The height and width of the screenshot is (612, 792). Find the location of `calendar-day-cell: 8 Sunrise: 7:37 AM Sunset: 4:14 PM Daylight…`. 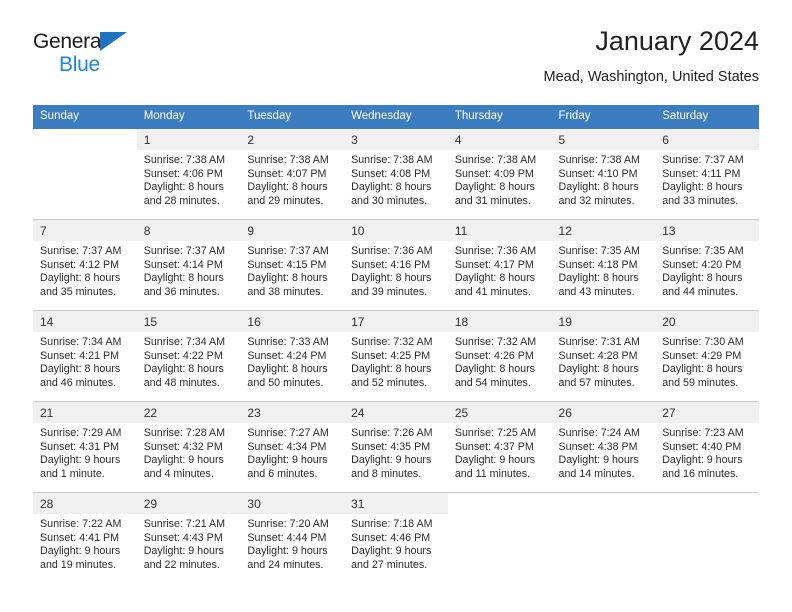

calendar-day-cell: 8 Sunrise: 7:37 AM Sunset: 4:14 PM Daylight… is located at coordinates (188, 265).